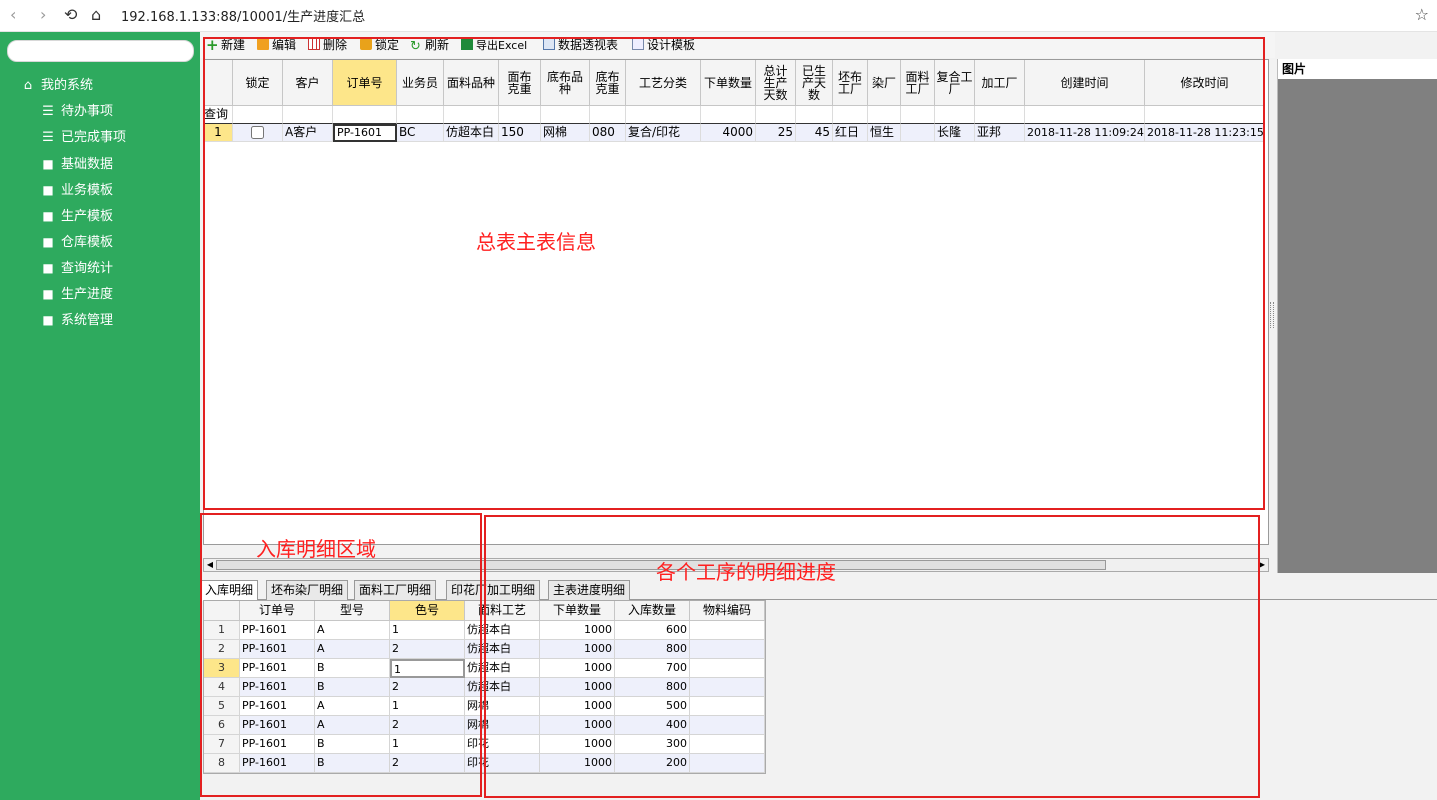 The width and height of the screenshot is (1437, 800). I want to click on annotation-main-info: 总表主表信息, so click(536, 242).